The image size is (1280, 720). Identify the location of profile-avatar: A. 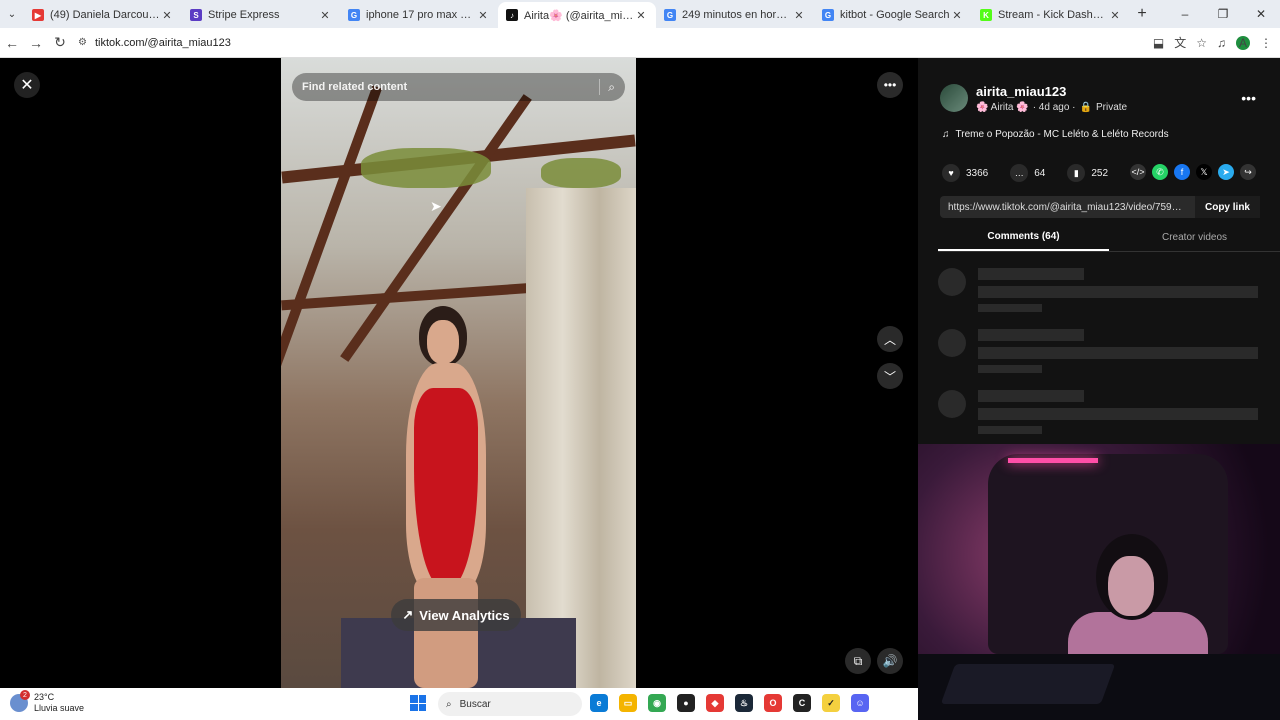
(1243, 42).